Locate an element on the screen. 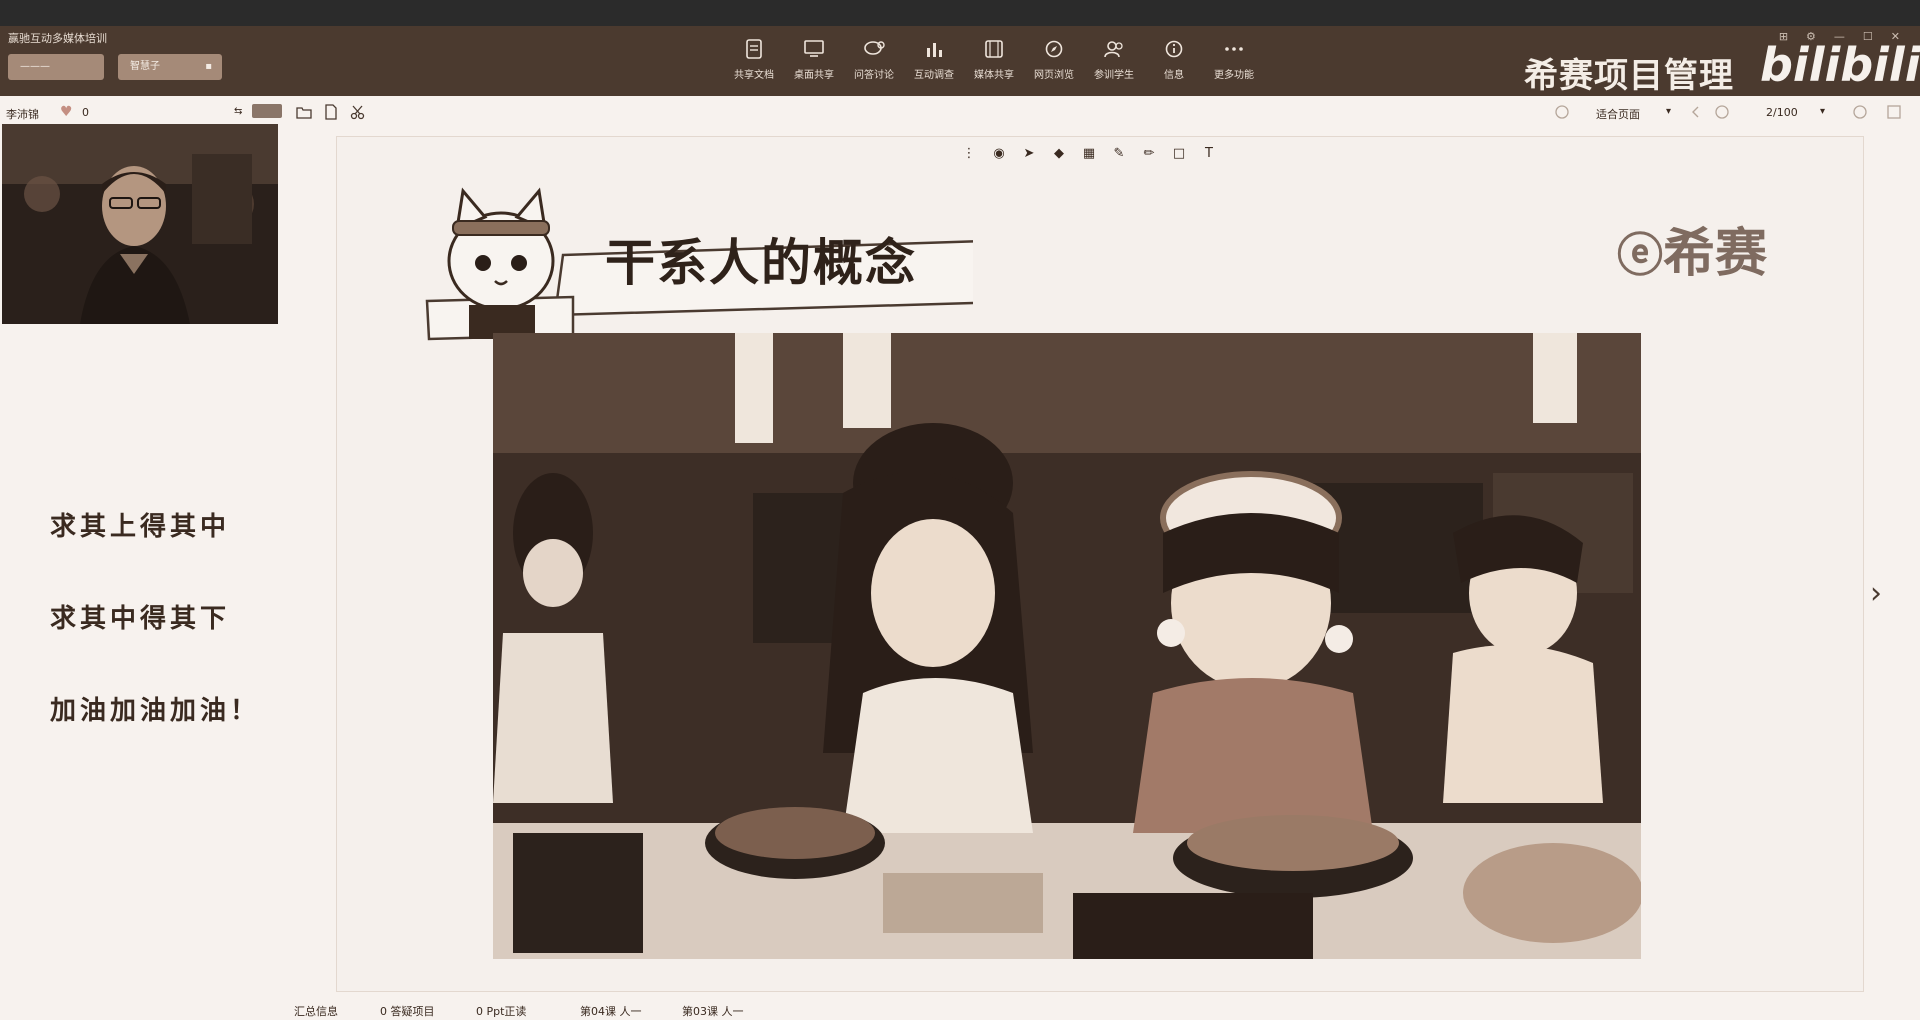 The width and height of the screenshot is (1920, 1020). fullscreen-icon is located at coordinates (1895, 113).